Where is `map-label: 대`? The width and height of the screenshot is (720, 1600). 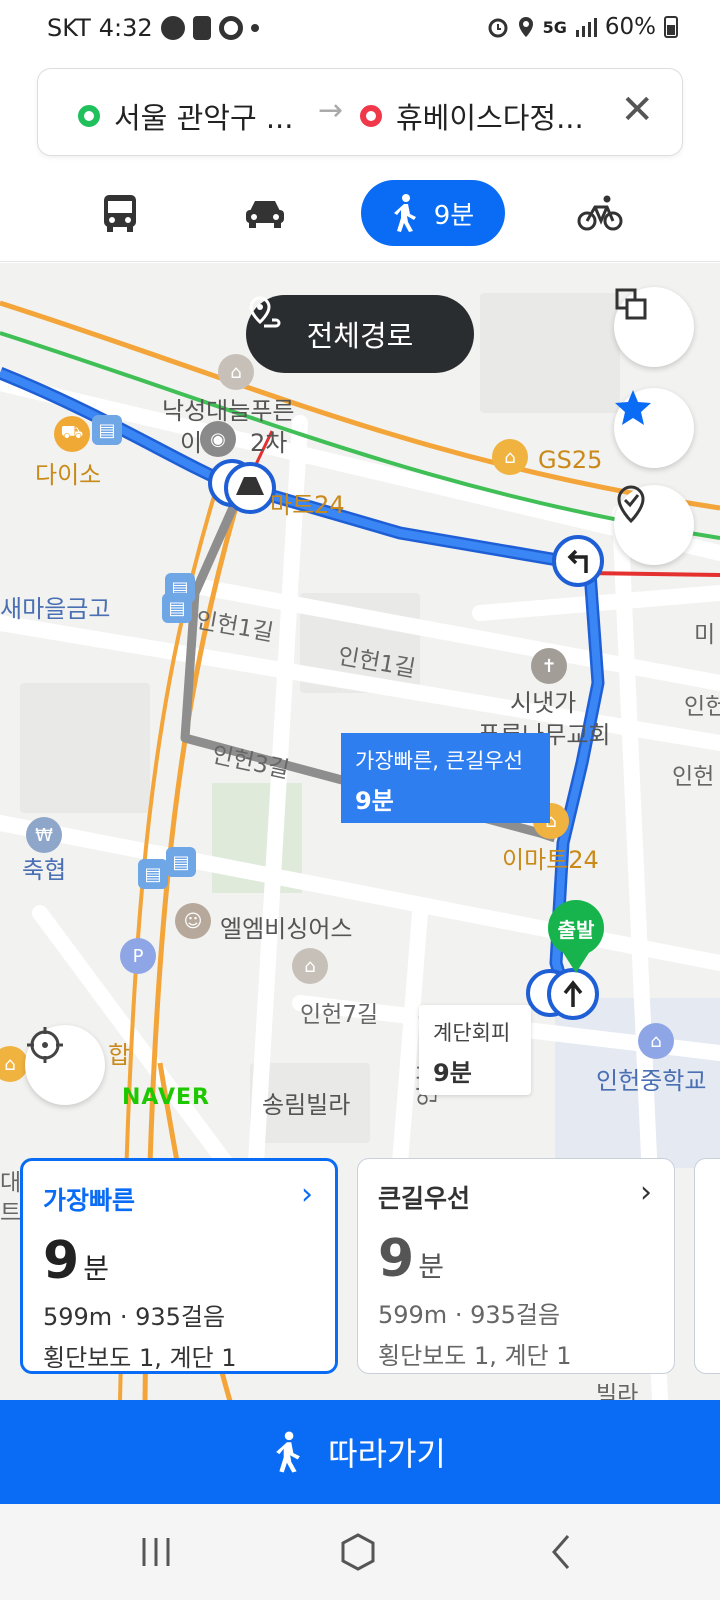 map-label: 대 is located at coordinates (11, 1183).